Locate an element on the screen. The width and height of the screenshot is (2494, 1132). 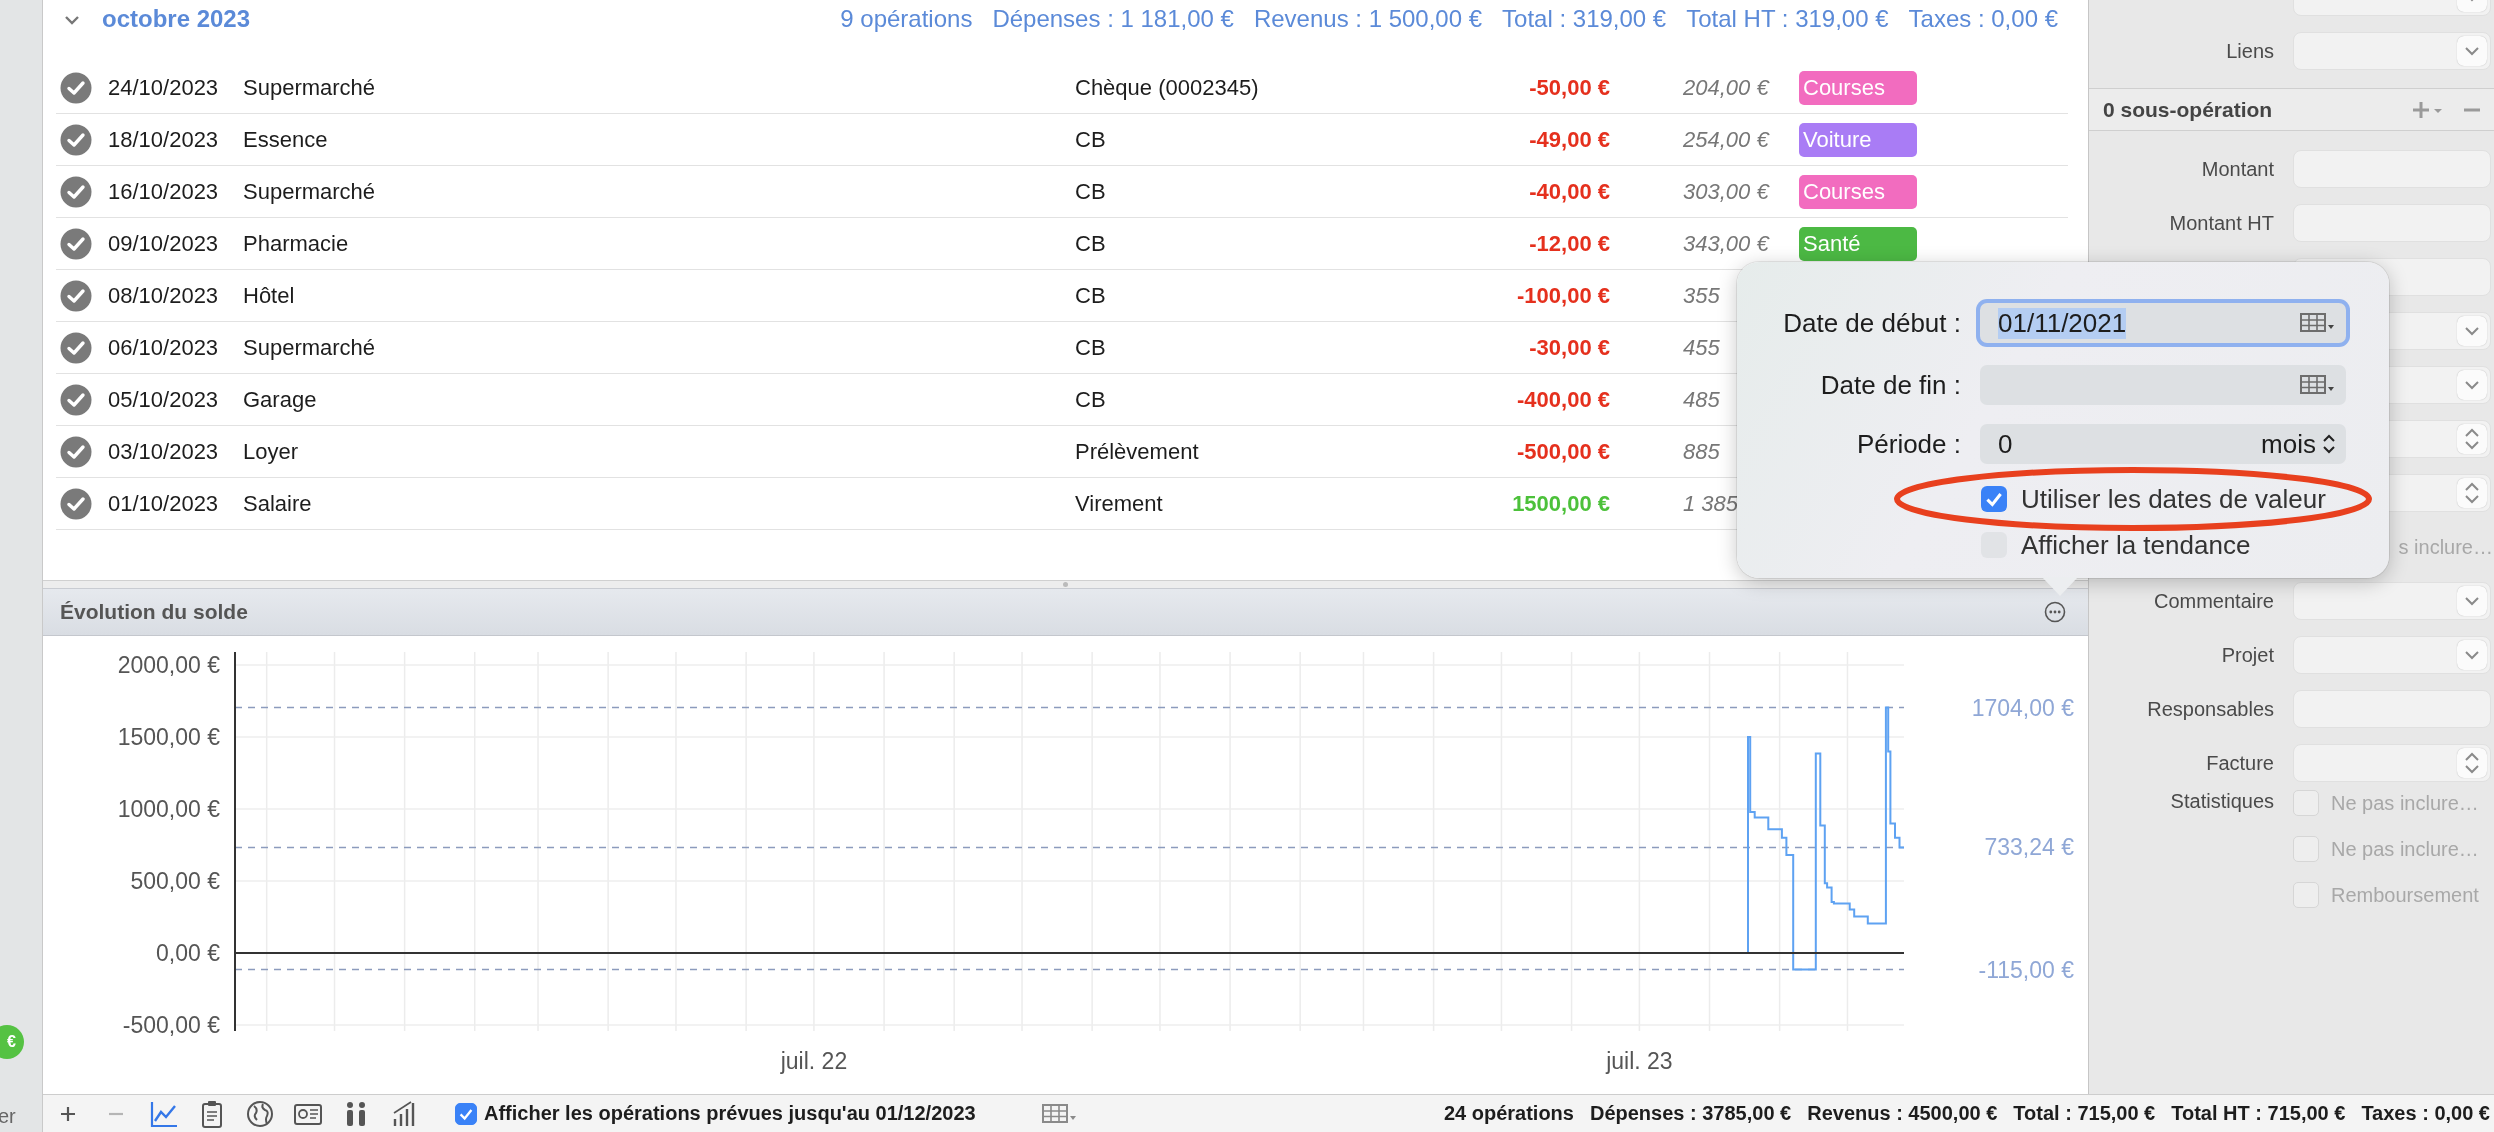
payment-cell-text: Chèque (0002345) is located at coordinates (1167, 87).